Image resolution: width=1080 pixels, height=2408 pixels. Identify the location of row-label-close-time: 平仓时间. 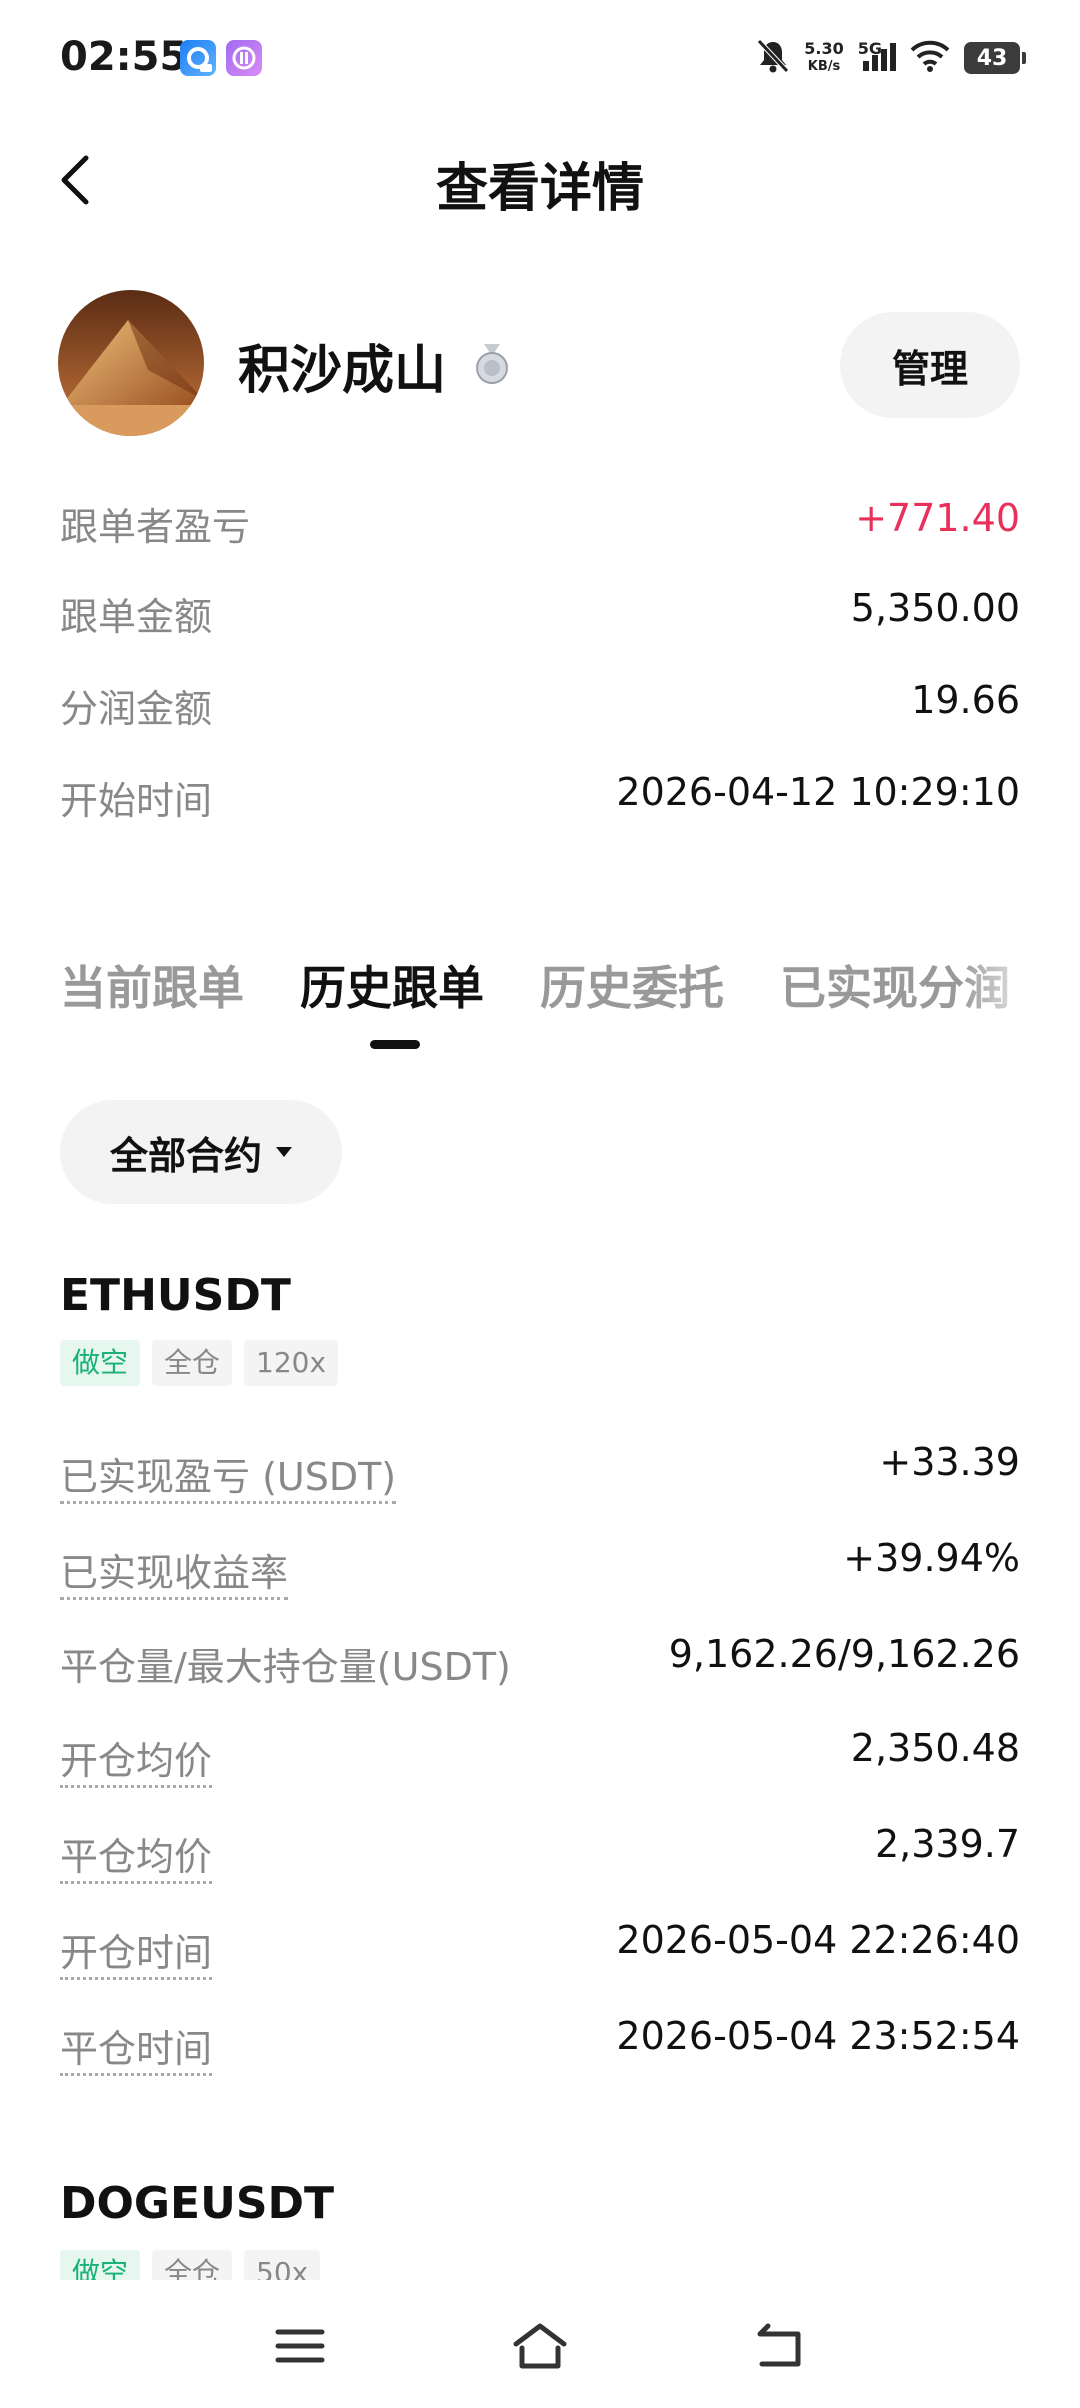
(136, 2051).